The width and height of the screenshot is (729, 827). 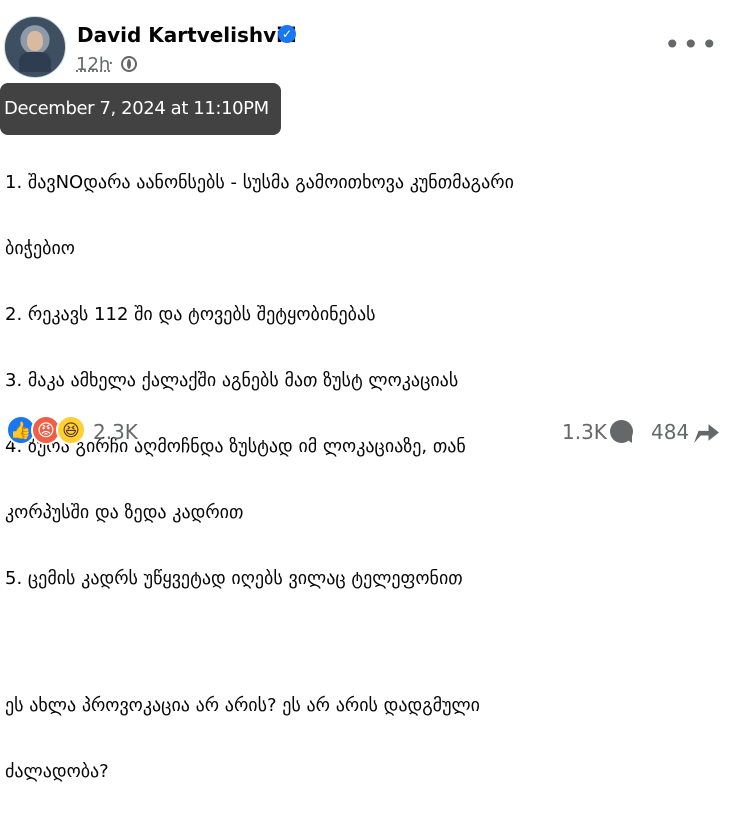 What do you see at coordinates (312, 642) in the screenshot?
I see `post-paragraph-gap` at bounding box center [312, 642].